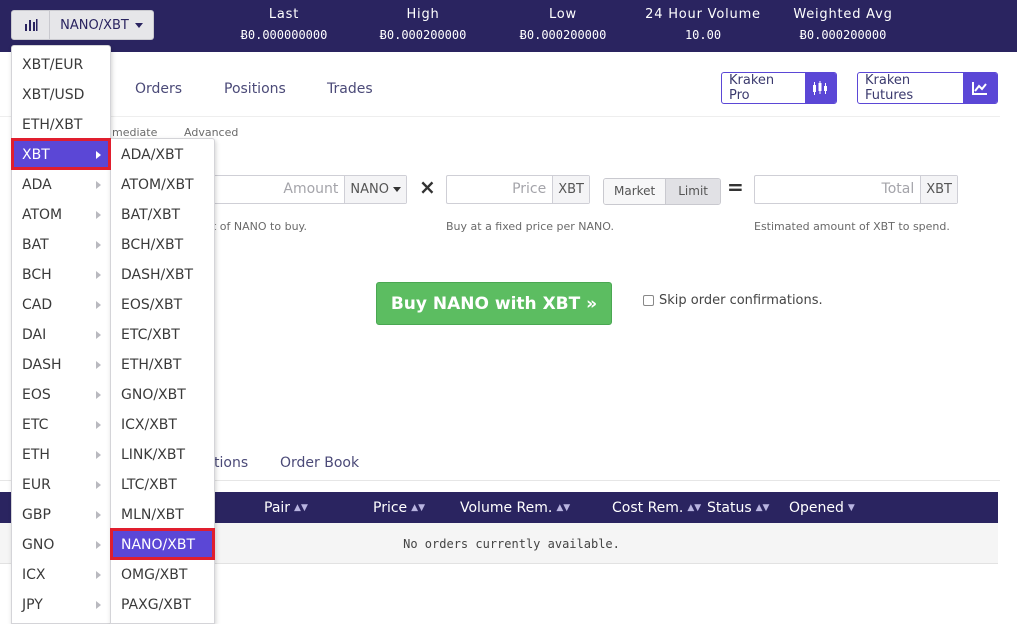  Describe the element at coordinates (927, 88) in the screenshot. I see `kraken-futures-button: Kraken Futures` at that location.